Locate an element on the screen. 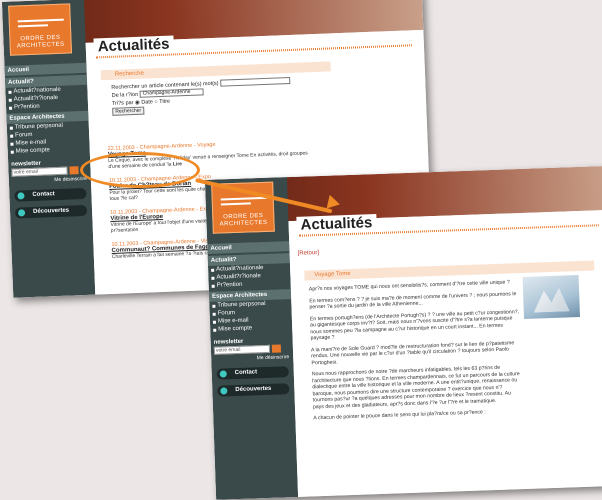  menu-item-prevention: Pr?ention is located at coordinates (250, 284).